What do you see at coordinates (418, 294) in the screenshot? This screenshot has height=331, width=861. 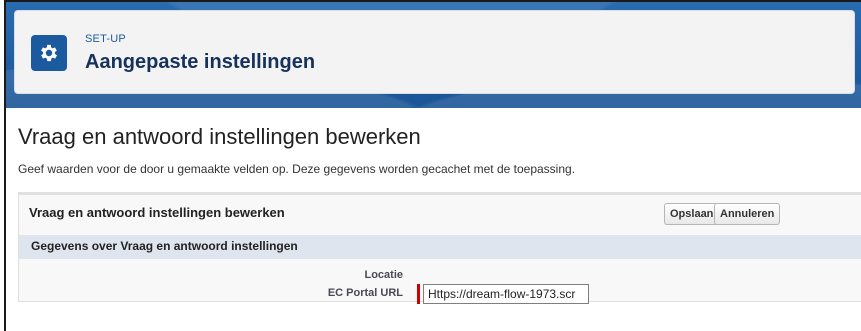 I see `required-indicator` at bounding box center [418, 294].